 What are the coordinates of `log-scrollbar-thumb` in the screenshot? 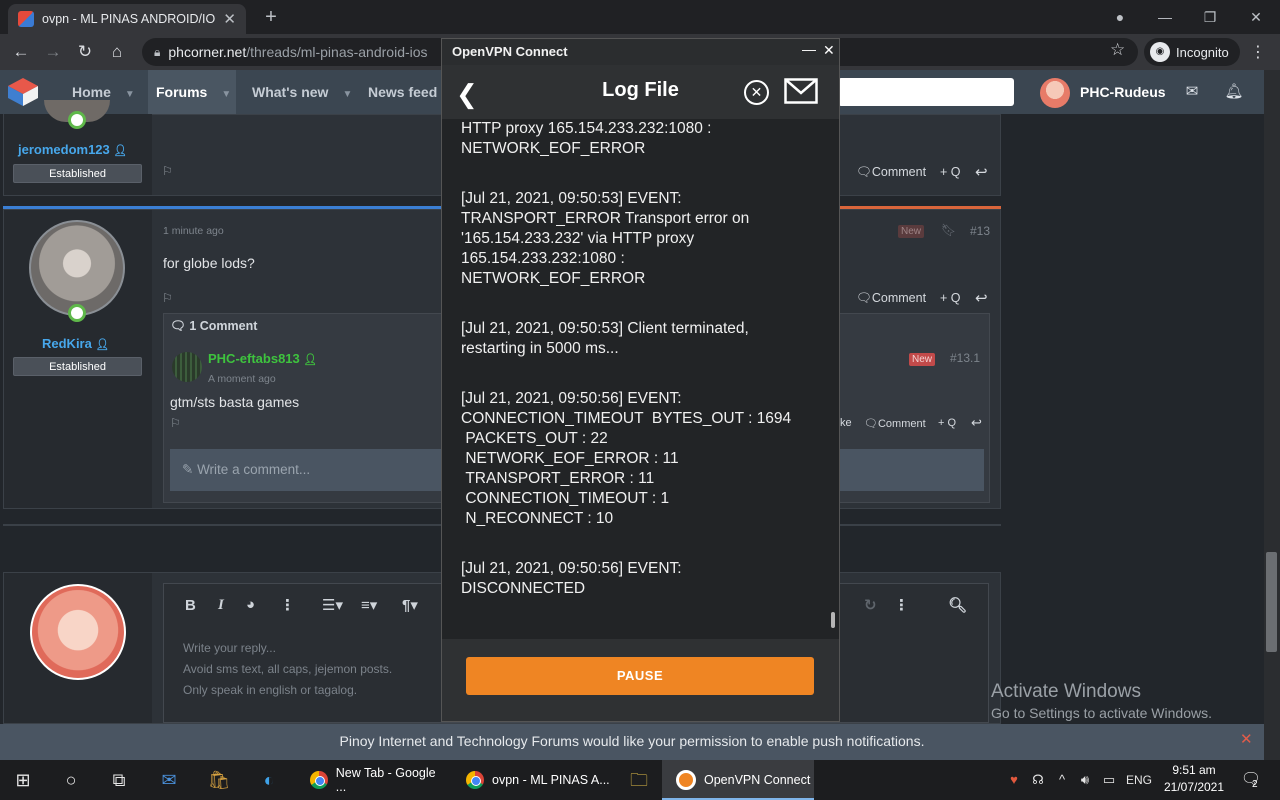 It's located at (833, 620).